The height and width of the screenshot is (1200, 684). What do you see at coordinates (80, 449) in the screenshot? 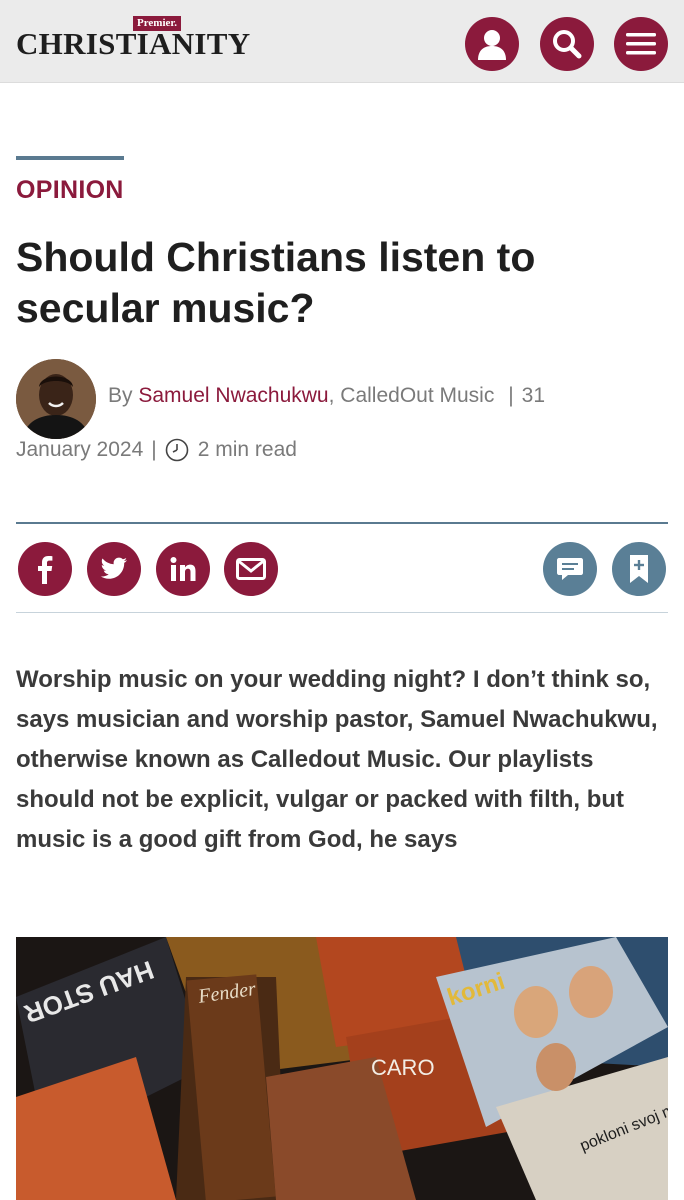
I see `publish-date-month-year: January 2024` at bounding box center [80, 449].